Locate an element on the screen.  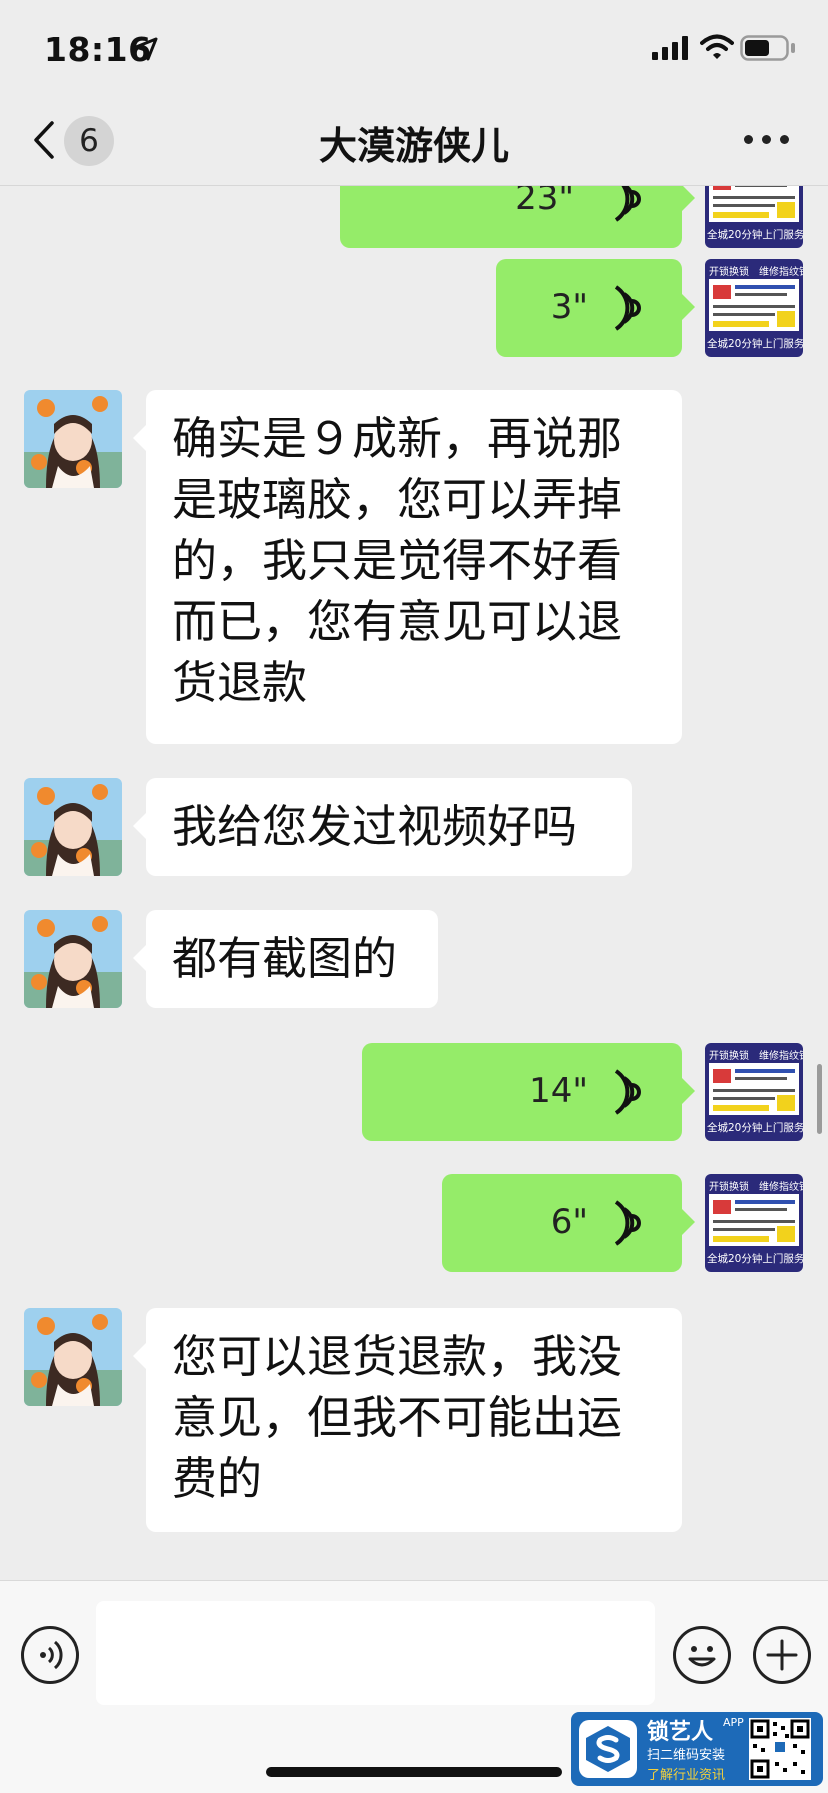
watermark-brand-name: 锁艺人 is located at coordinates (680, 1732).